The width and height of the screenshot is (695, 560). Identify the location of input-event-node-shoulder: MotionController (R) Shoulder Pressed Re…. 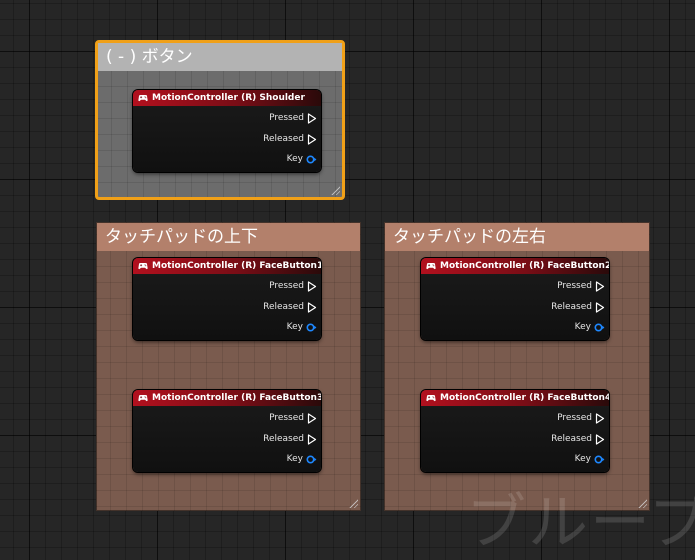
(227, 131).